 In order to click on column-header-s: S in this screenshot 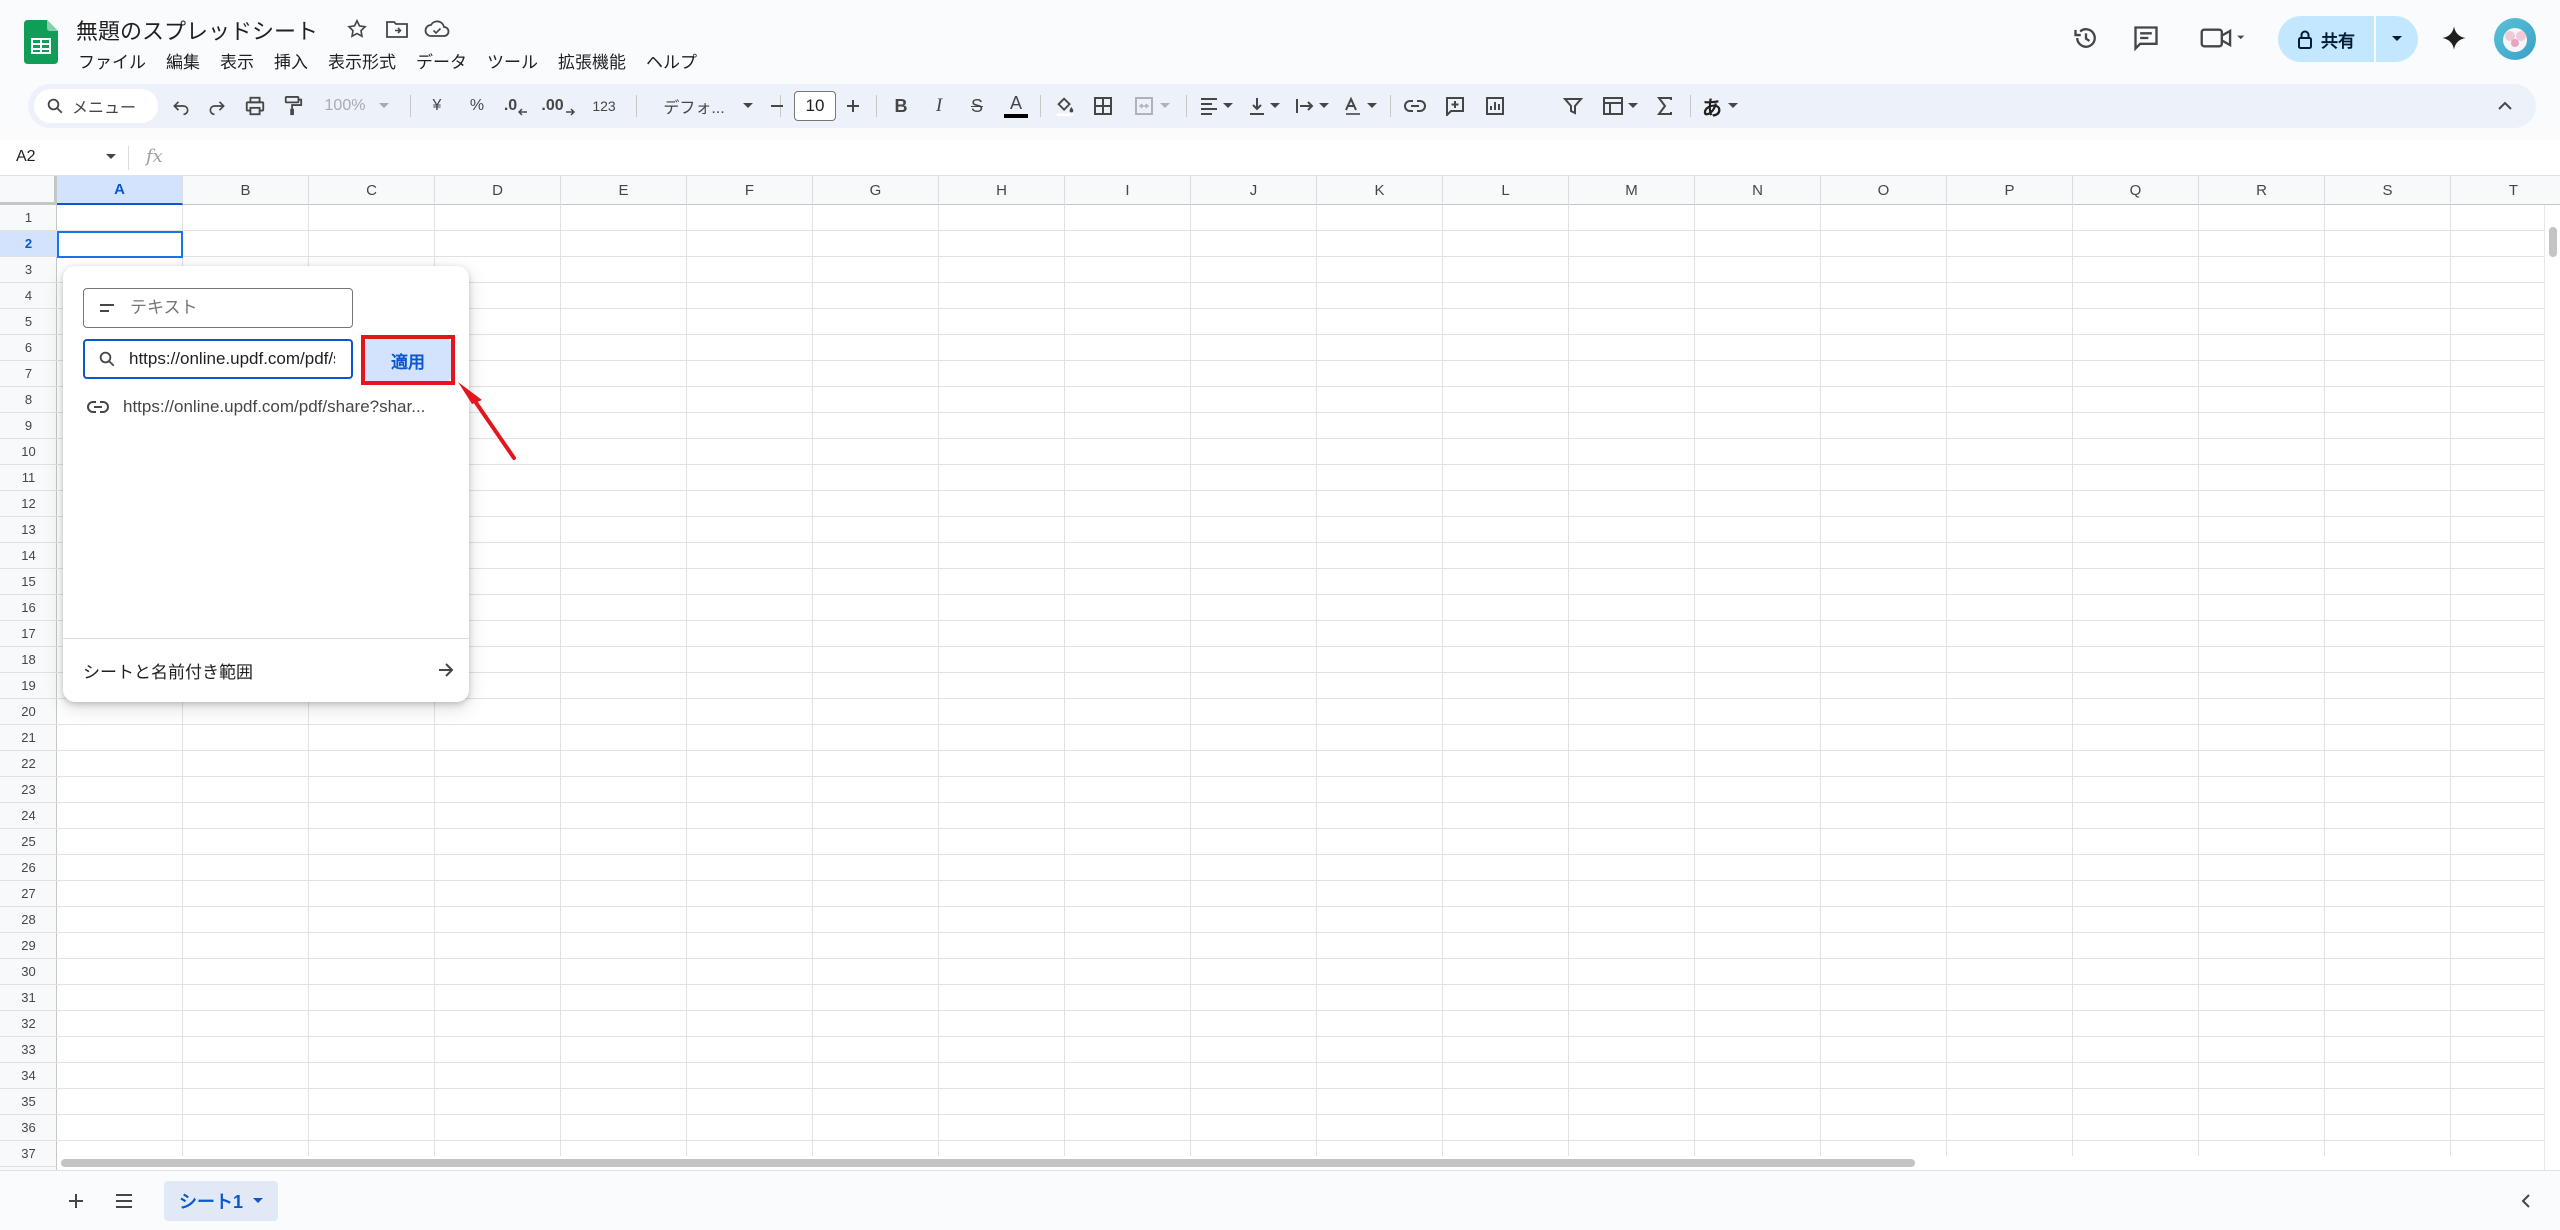, I will do `click(2388, 190)`.